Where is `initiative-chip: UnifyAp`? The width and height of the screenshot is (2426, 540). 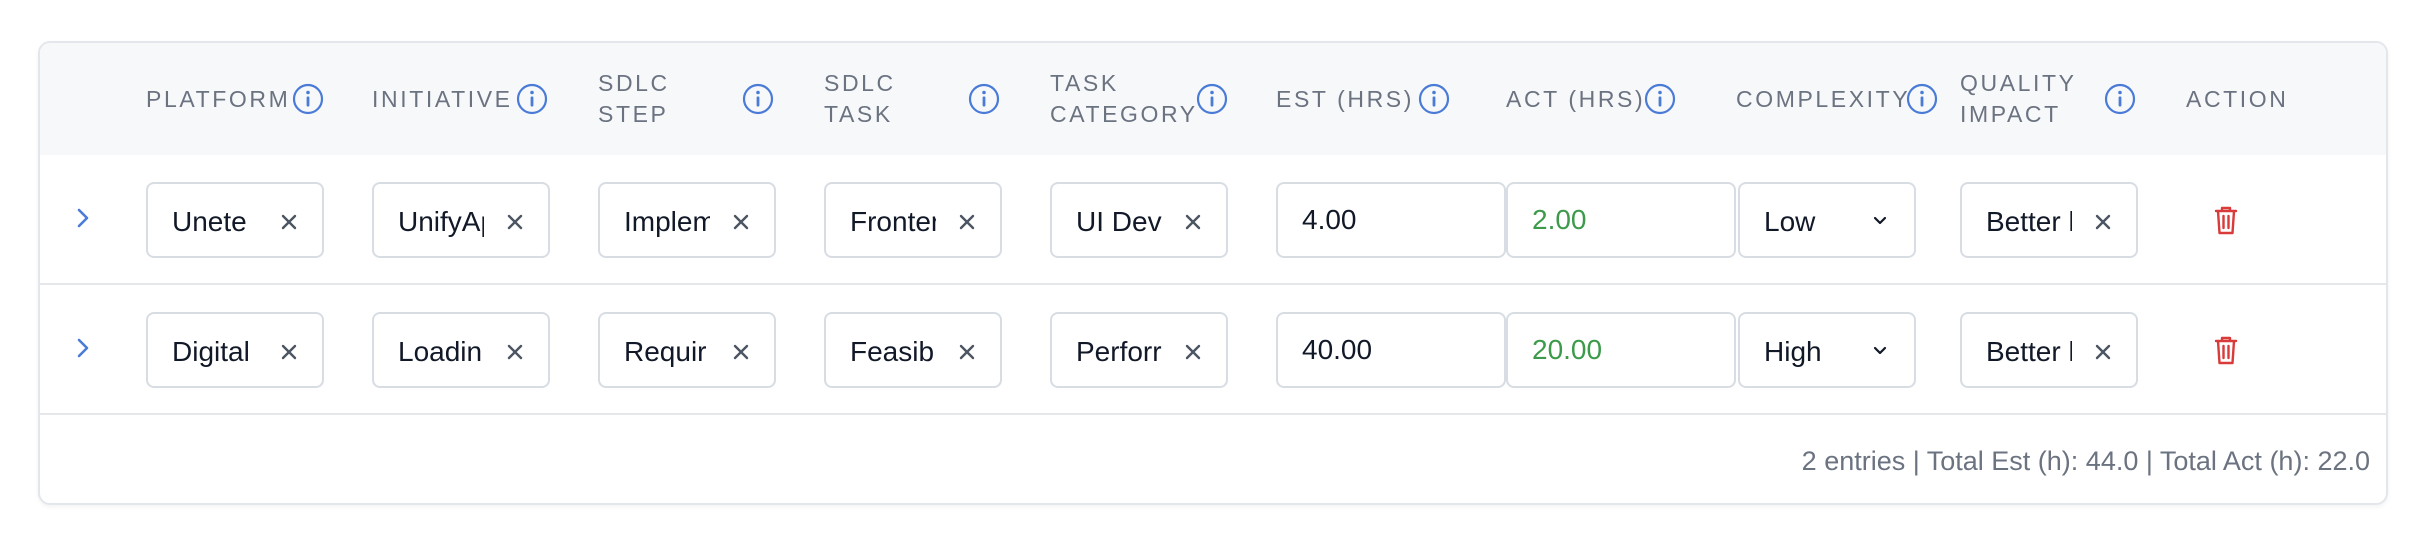 initiative-chip: UnifyAp is located at coordinates (461, 220).